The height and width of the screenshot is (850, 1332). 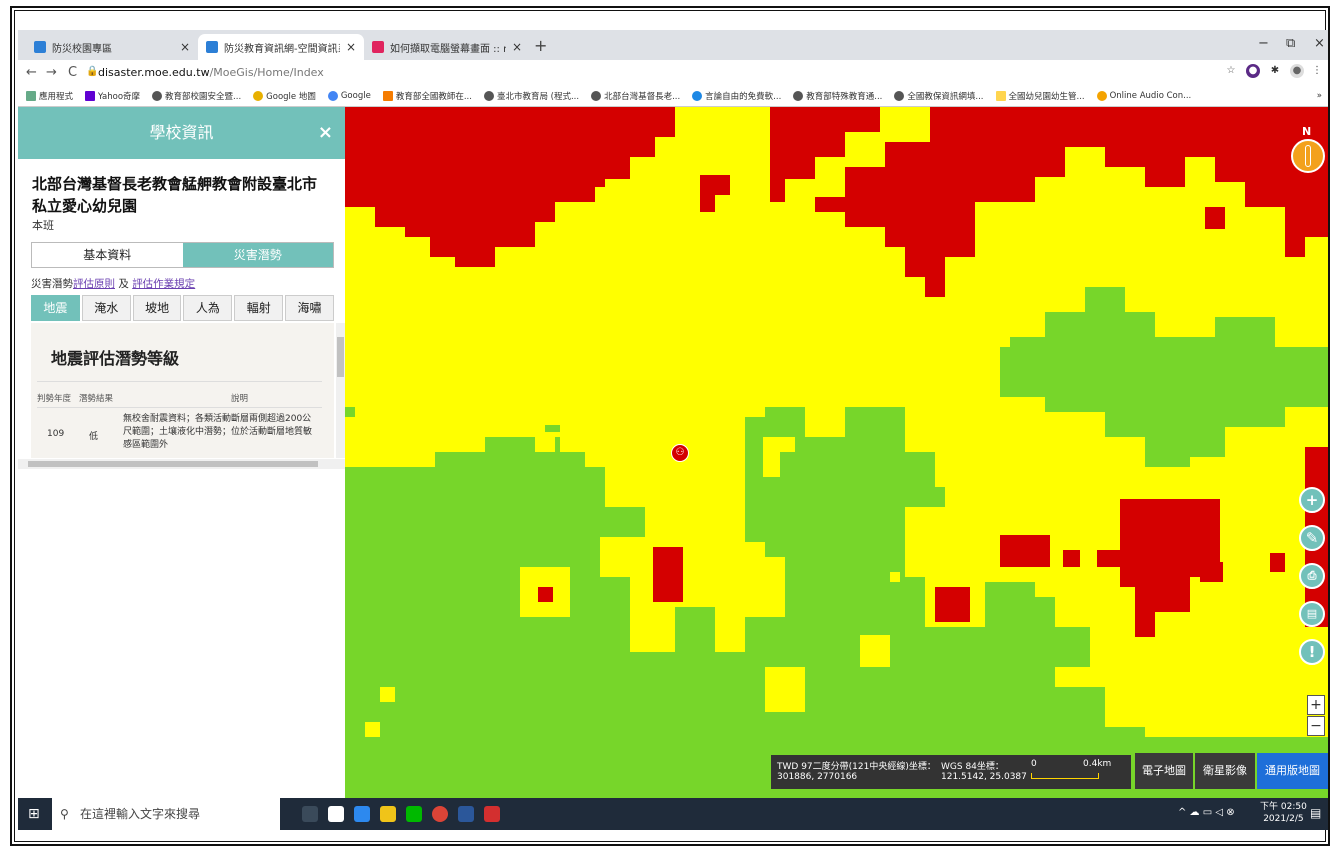 I want to click on basemap-satellite-button: 衛星影像, so click(x=1225, y=771).